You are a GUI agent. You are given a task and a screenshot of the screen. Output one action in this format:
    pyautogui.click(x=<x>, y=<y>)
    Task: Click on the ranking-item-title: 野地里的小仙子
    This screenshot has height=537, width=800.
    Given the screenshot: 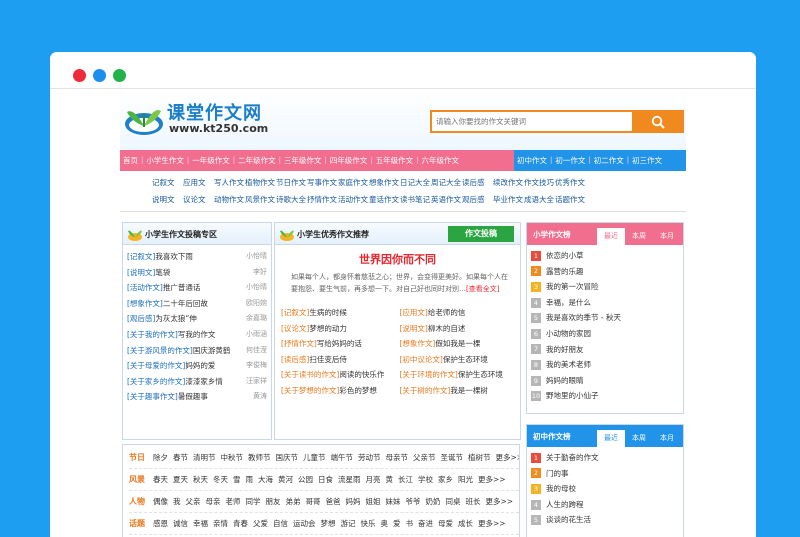 What is the action you would take?
    pyautogui.click(x=572, y=396)
    